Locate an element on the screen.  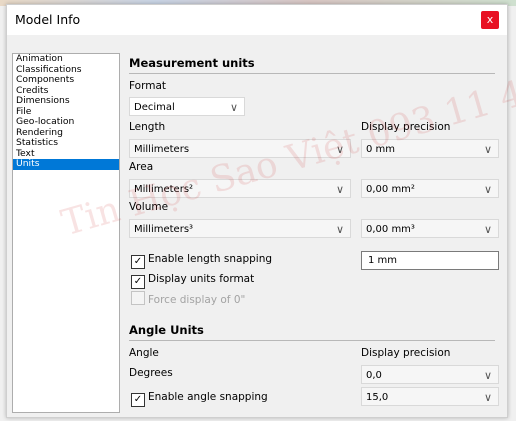
window-title: Model Info is located at coordinates (48, 19).